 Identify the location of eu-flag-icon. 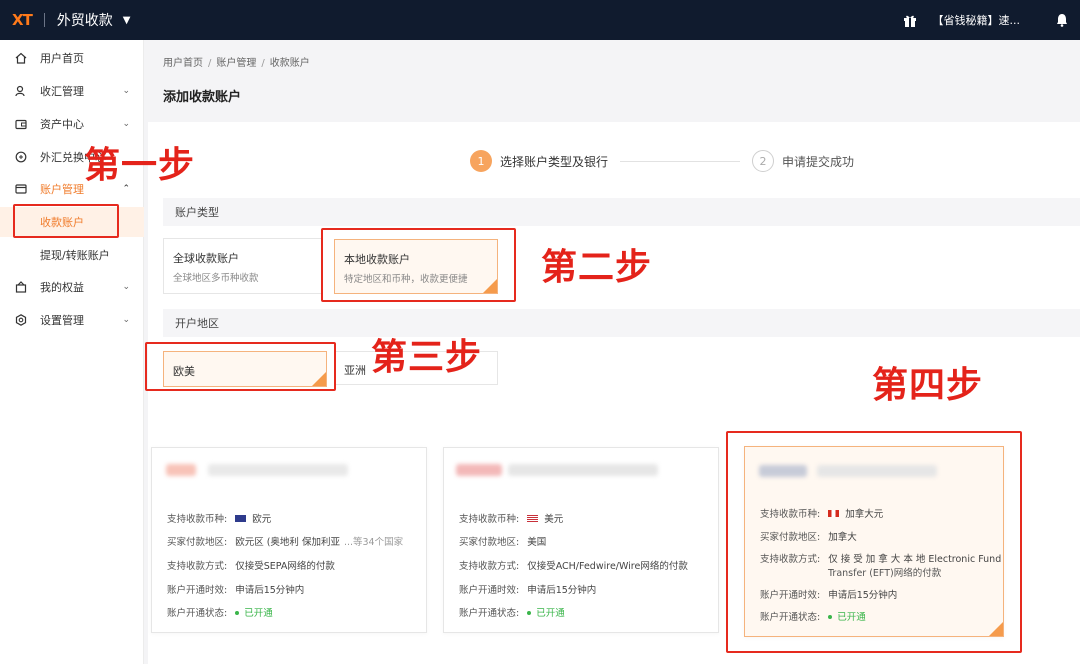
(241, 518).